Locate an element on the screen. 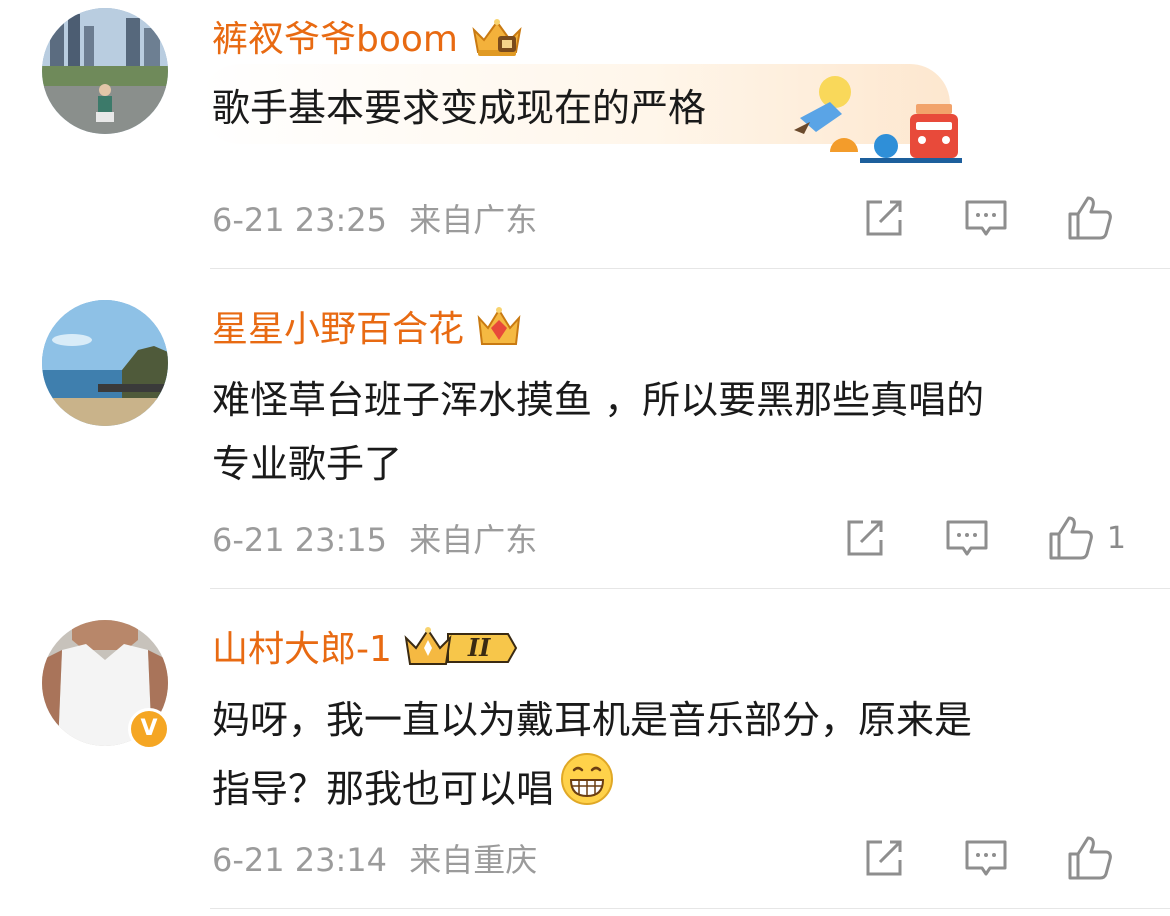  comment-text-line: 指导？那我也可以唱 is located at coordinates (383, 788).